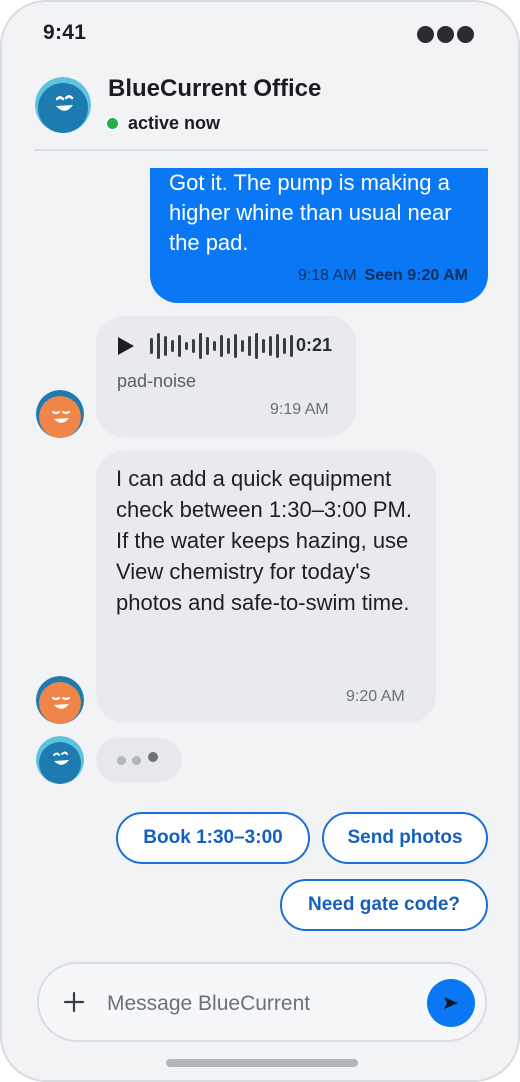 The height and width of the screenshot is (1082, 520). I want to click on header-divider, so click(261, 150).